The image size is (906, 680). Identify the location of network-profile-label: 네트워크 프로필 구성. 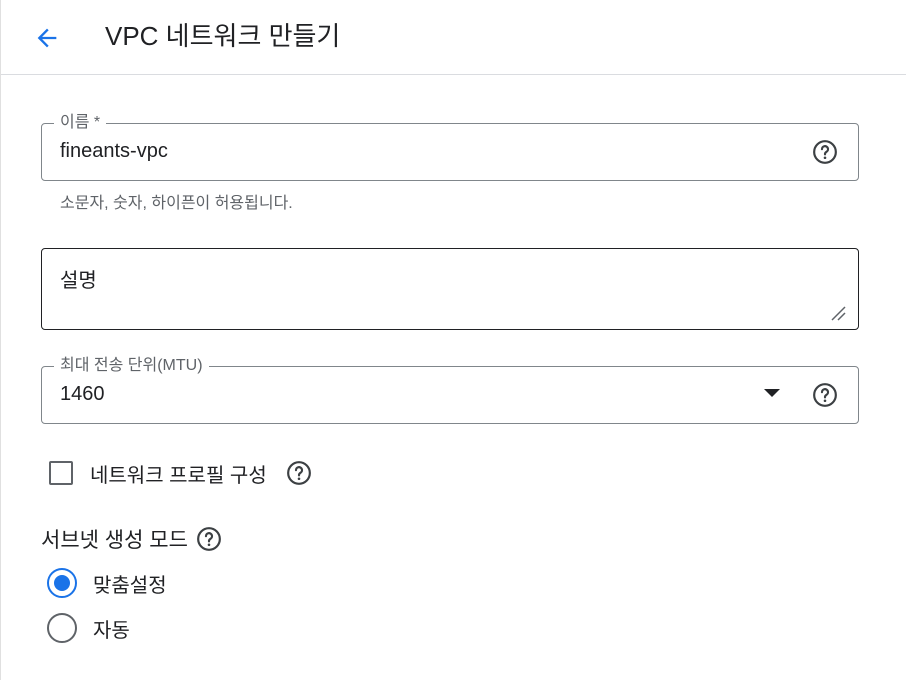
(178, 475).